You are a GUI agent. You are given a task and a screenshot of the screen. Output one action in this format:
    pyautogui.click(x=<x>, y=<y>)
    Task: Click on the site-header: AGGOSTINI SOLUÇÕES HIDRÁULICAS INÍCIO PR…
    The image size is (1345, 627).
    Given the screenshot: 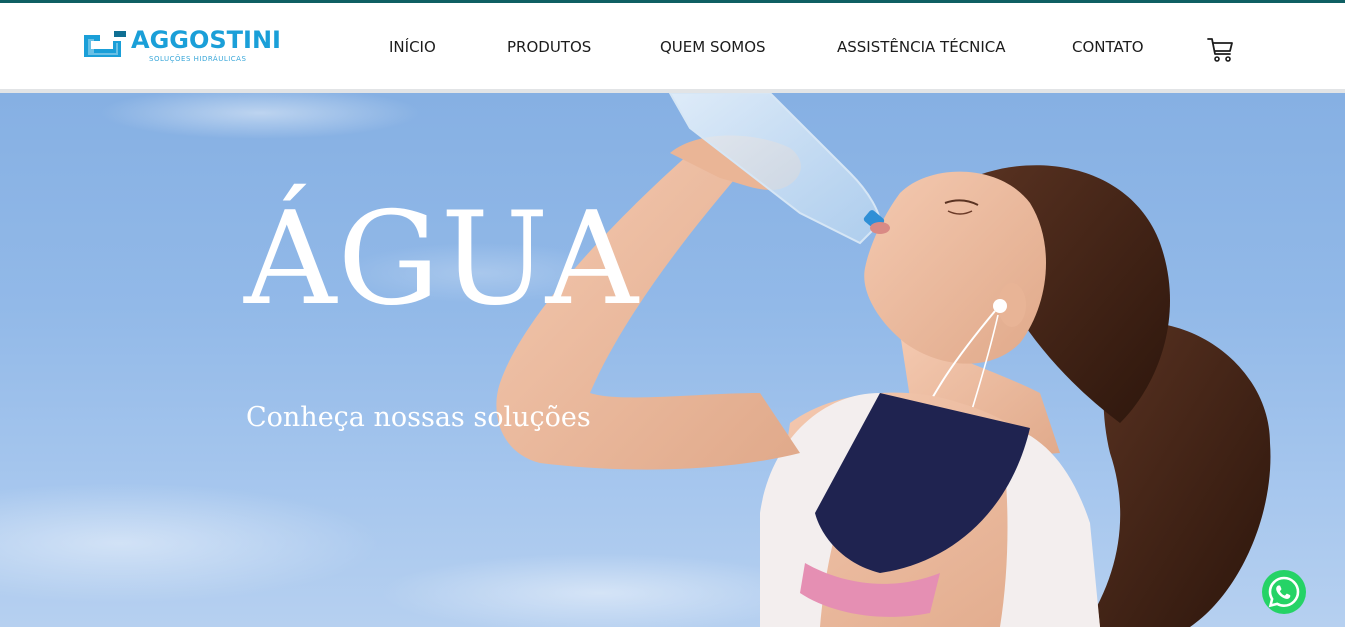 What is the action you would take?
    pyautogui.click(x=672, y=46)
    